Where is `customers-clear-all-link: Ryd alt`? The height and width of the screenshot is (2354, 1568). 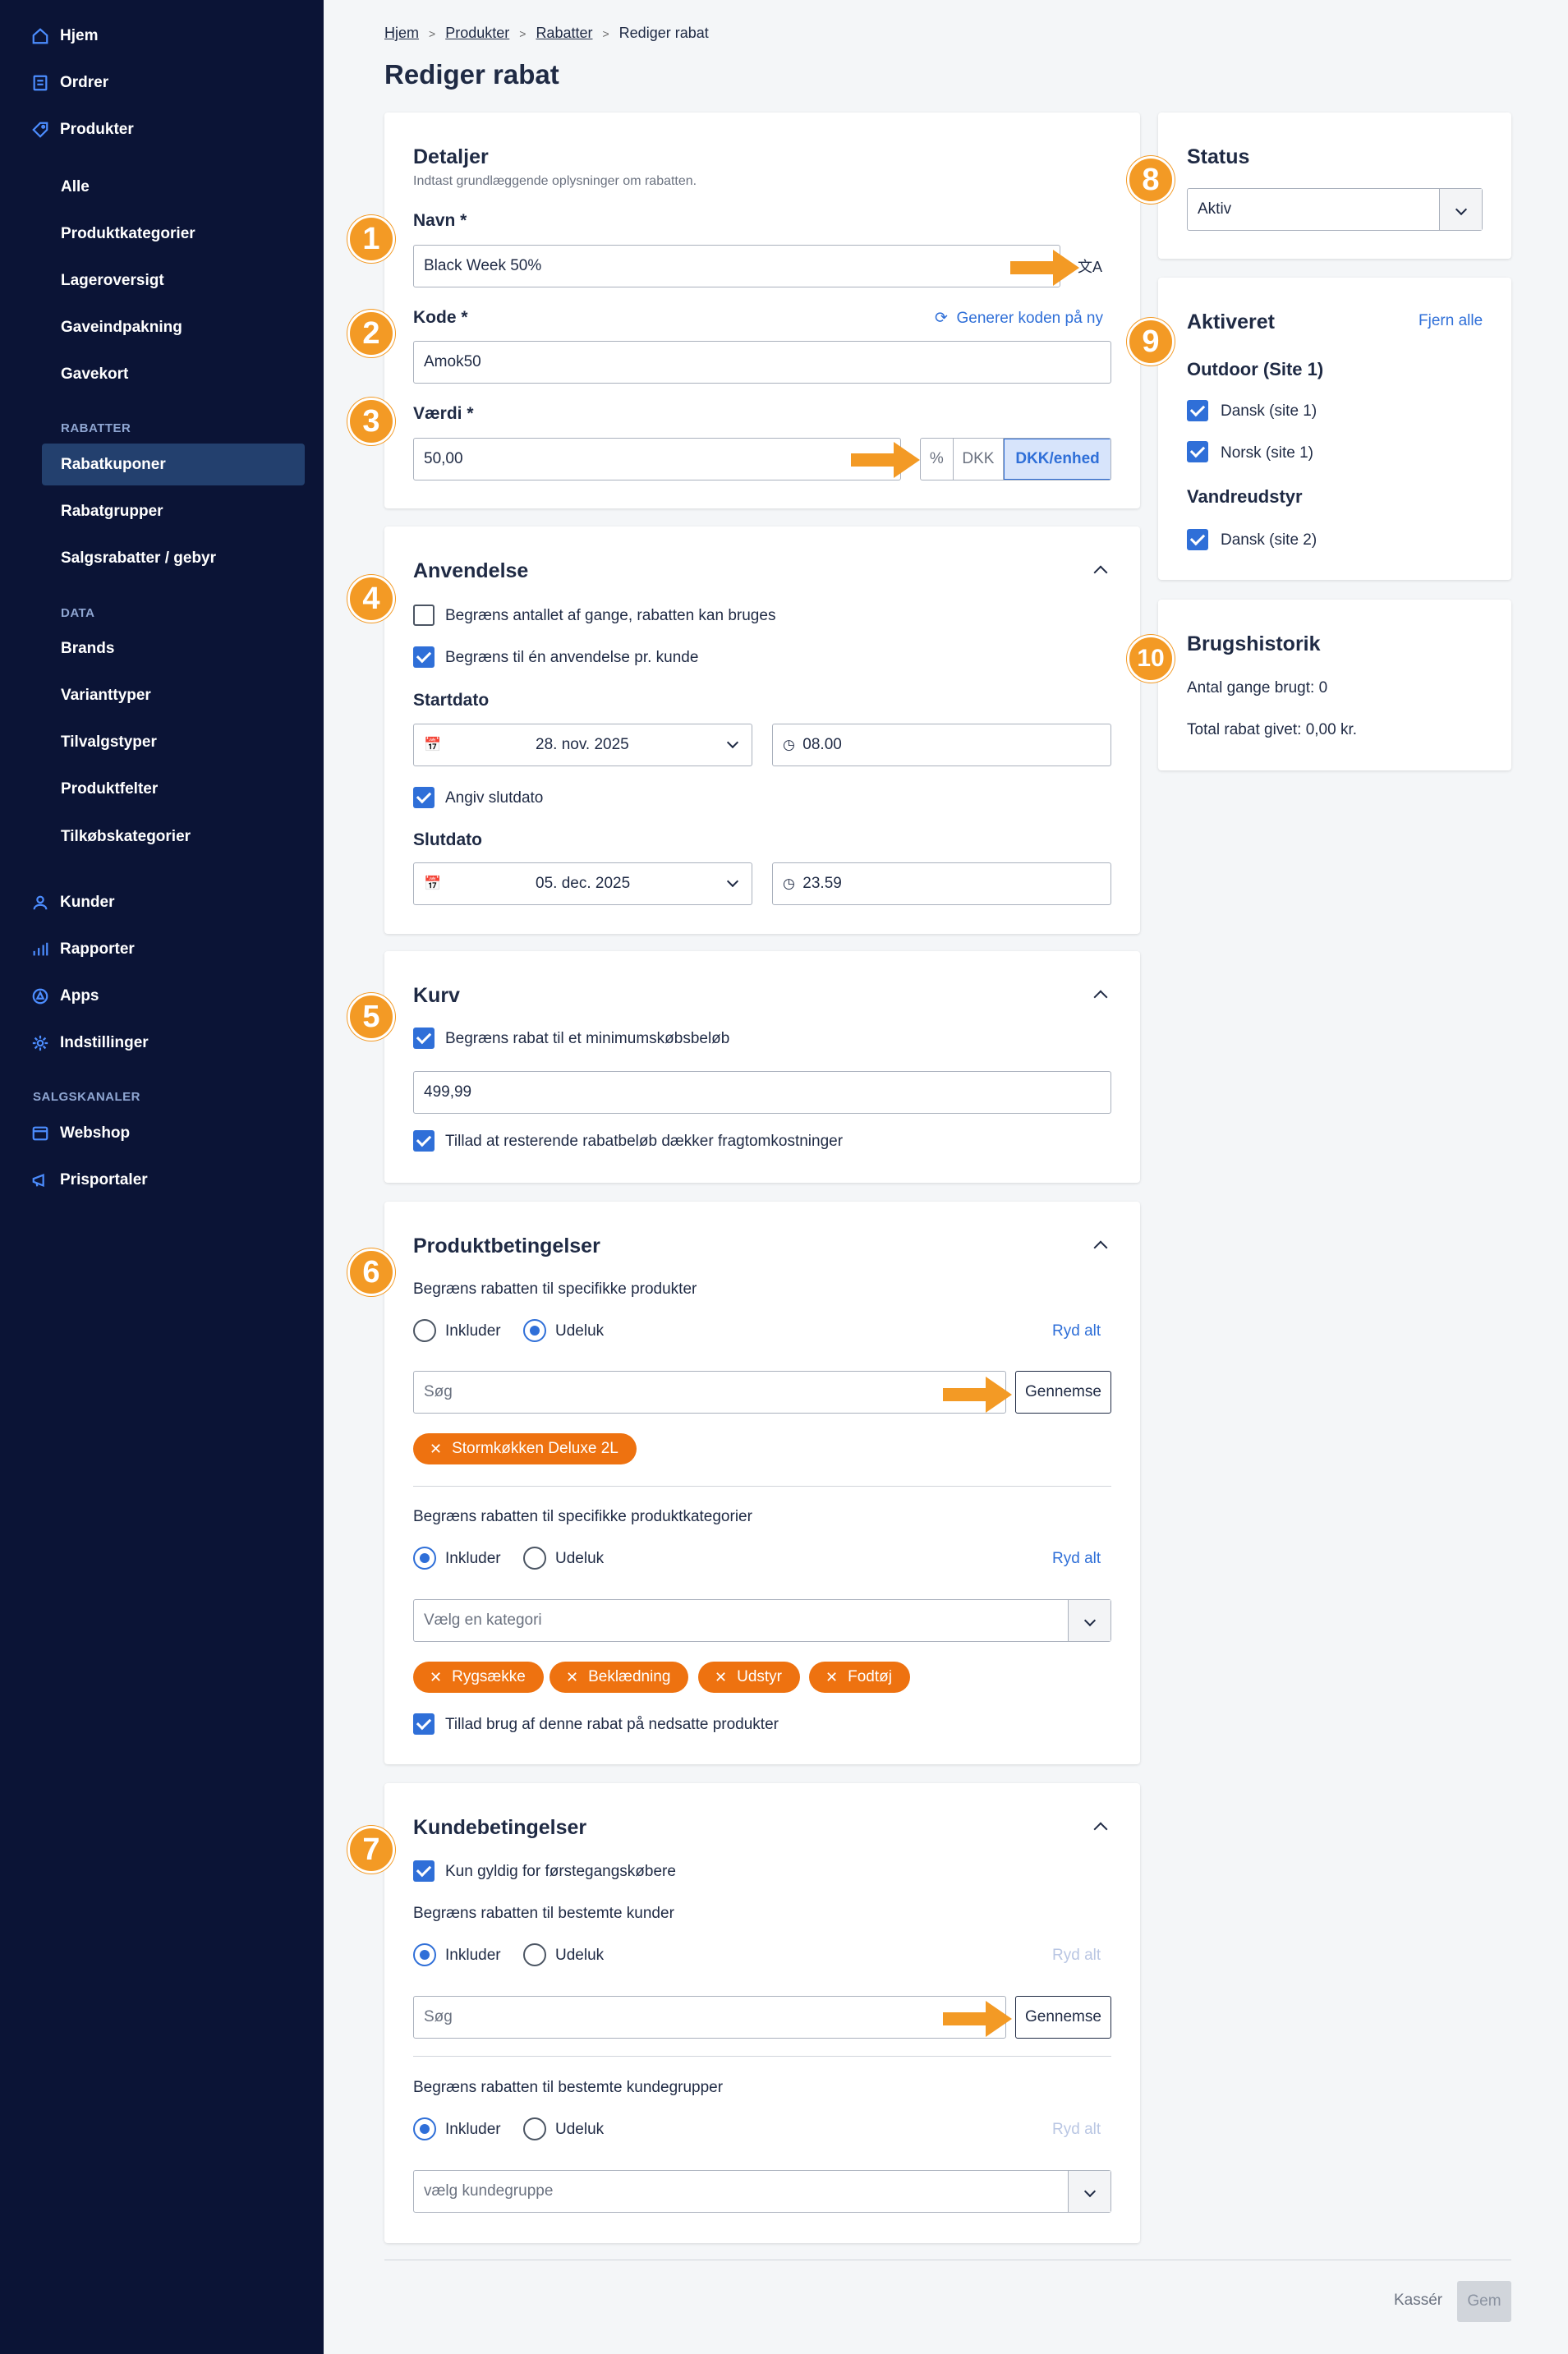 customers-clear-all-link: Ryd alt is located at coordinates (1077, 1956).